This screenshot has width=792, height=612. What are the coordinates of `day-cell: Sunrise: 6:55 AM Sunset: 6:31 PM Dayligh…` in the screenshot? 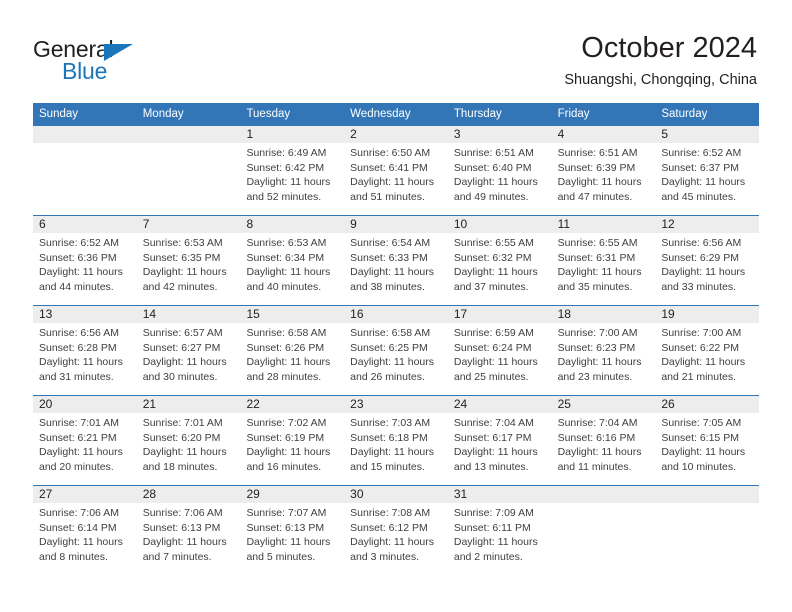 It's located at (604, 269).